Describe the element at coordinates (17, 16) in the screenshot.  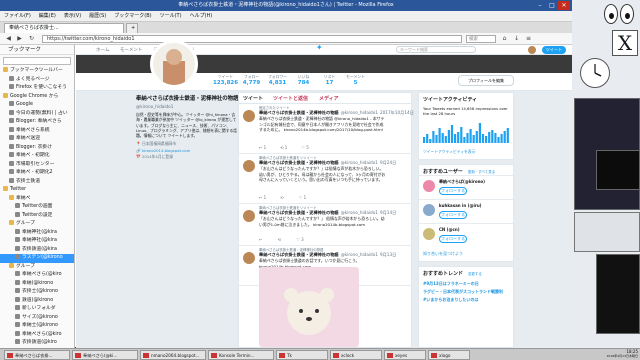
I see `menu-file: ファイル(F)` at that location.